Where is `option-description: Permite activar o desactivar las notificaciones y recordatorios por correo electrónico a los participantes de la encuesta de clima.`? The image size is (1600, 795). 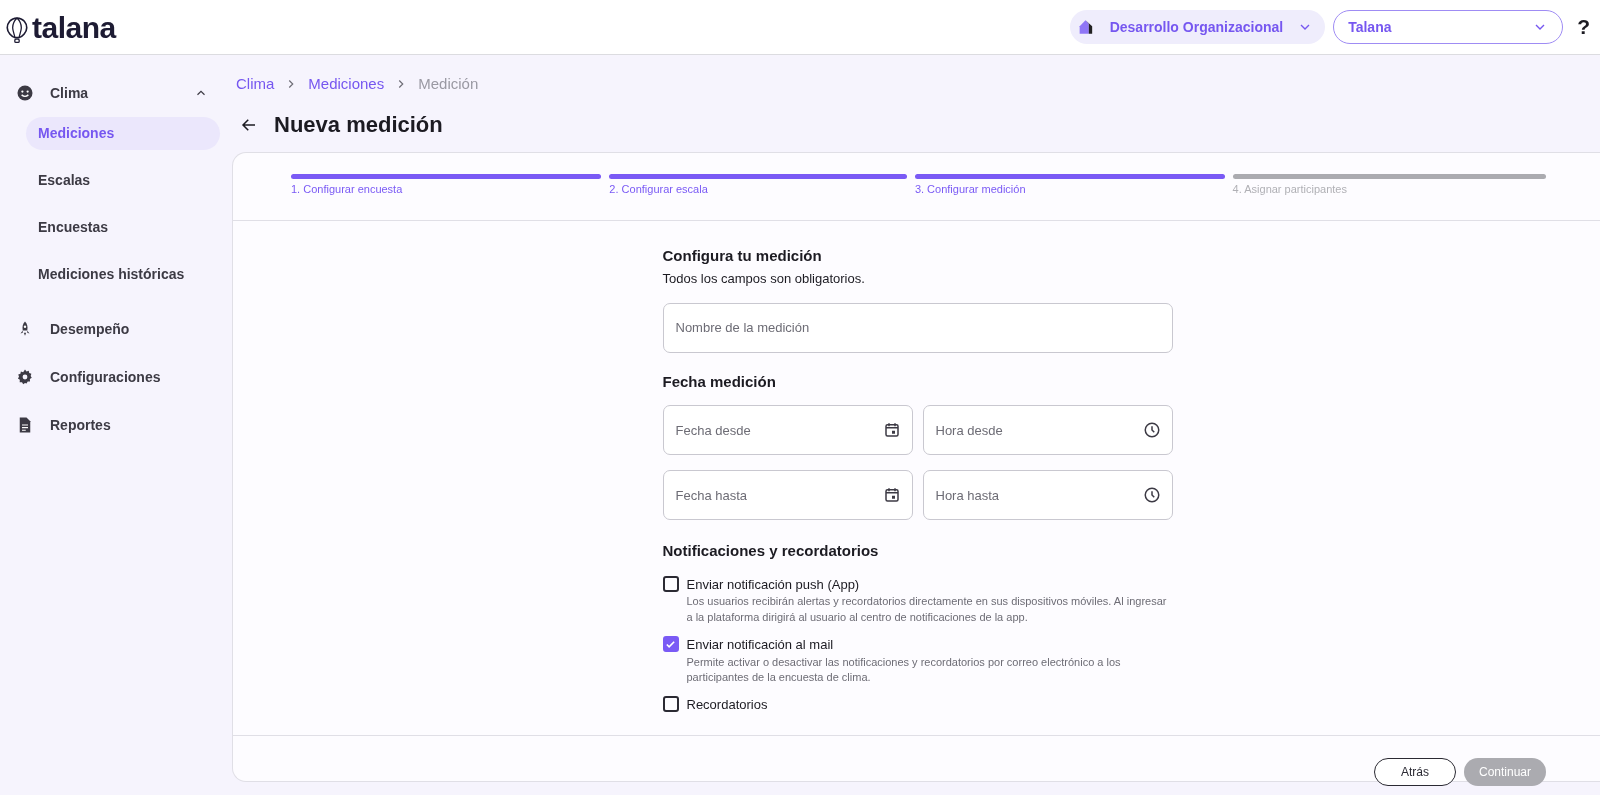 option-description: Permite activar o desactivar las notificaciones y recordatorios por correo electrónico a los participantes de la encuesta de clima. is located at coordinates (904, 670).